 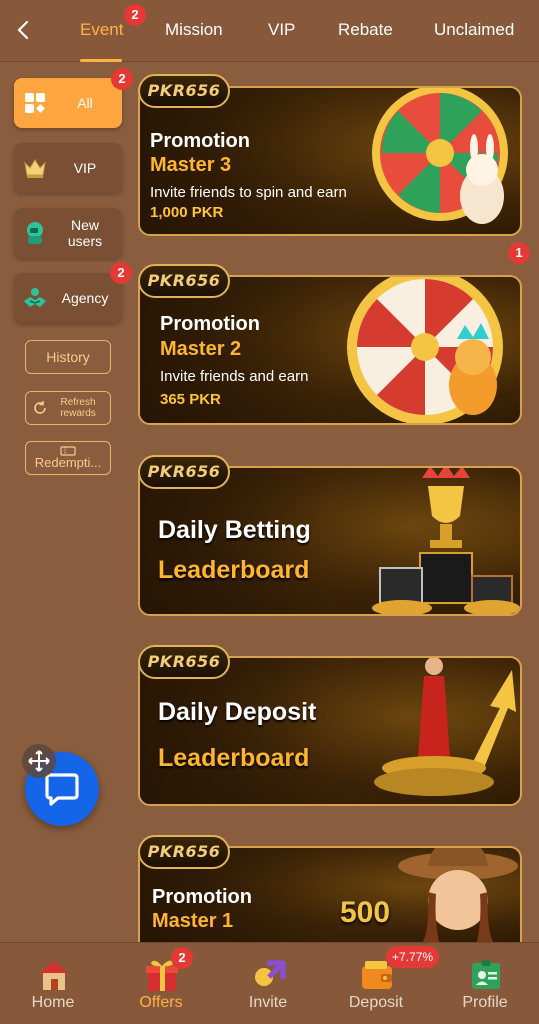 What do you see at coordinates (446, 541) in the screenshot?
I see `trophy-podium-icon` at bounding box center [446, 541].